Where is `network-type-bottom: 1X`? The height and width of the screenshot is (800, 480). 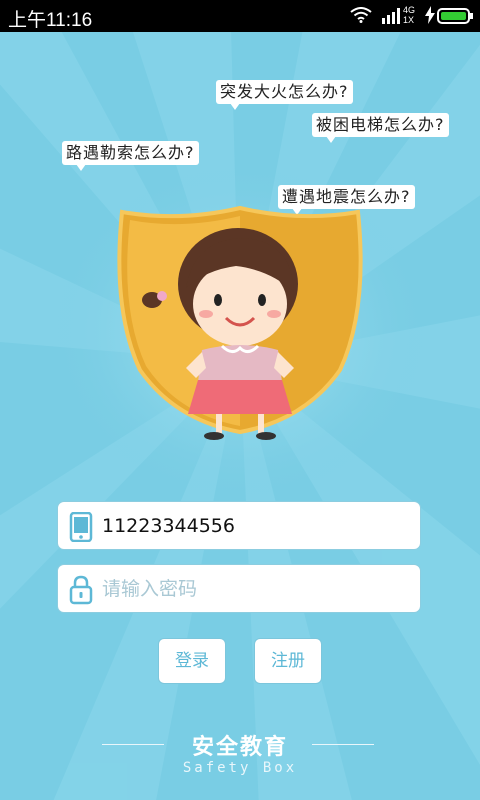
network-type-bottom: 1X is located at coordinates (409, 20).